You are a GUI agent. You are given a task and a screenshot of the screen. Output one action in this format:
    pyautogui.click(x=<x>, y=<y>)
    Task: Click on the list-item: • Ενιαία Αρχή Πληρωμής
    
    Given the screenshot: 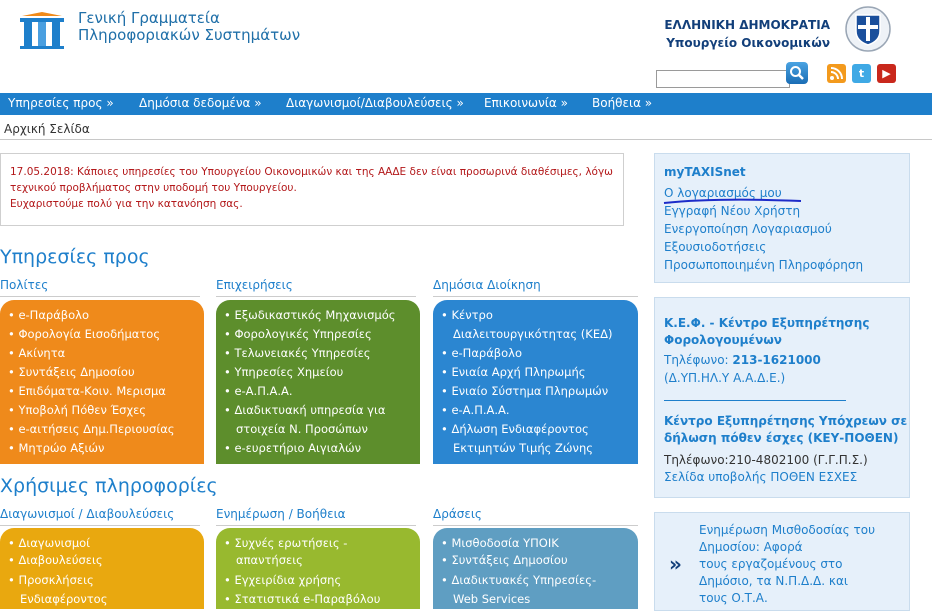 What is the action you would take?
    pyautogui.click(x=513, y=372)
    